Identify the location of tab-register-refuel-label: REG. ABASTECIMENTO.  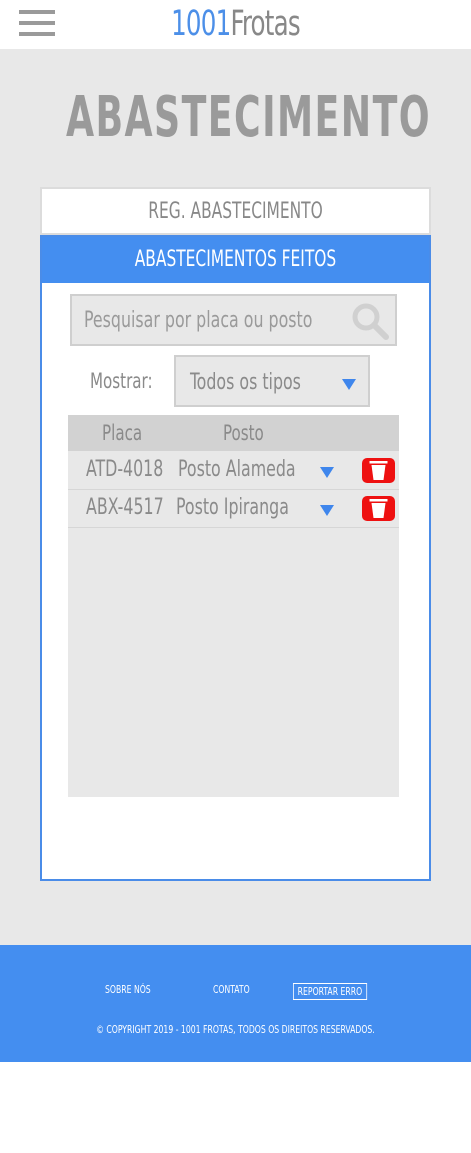
(235, 211).